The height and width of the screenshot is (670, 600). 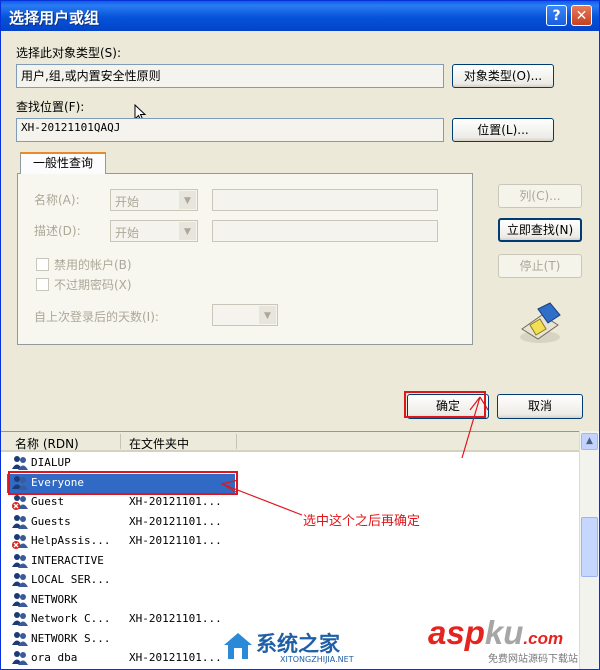 What do you see at coordinates (504, 632) in the screenshot?
I see `brand-part-ku: ku` at bounding box center [504, 632].